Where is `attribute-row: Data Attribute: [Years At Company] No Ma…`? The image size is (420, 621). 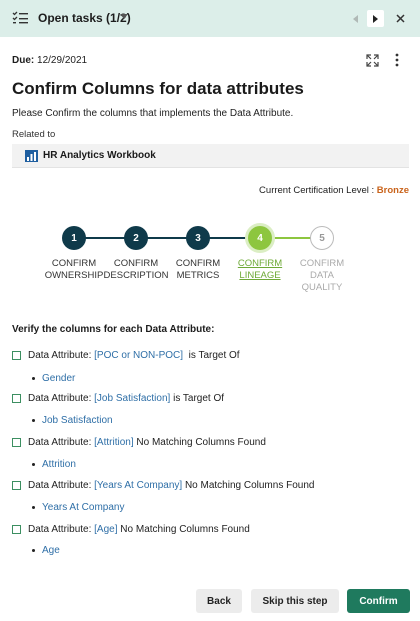
attribute-row: Data Attribute: [Years At Company] No Ma… is located at coordinates (163, 485).